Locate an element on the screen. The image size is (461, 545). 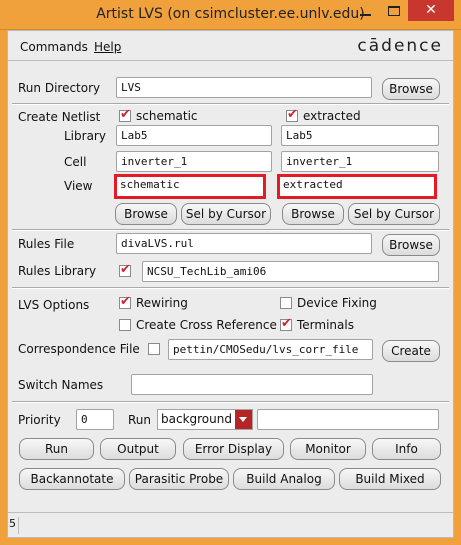
schematic-sel-by-cursor-button: Sel by Cursor is located at coordinates (226, 214).